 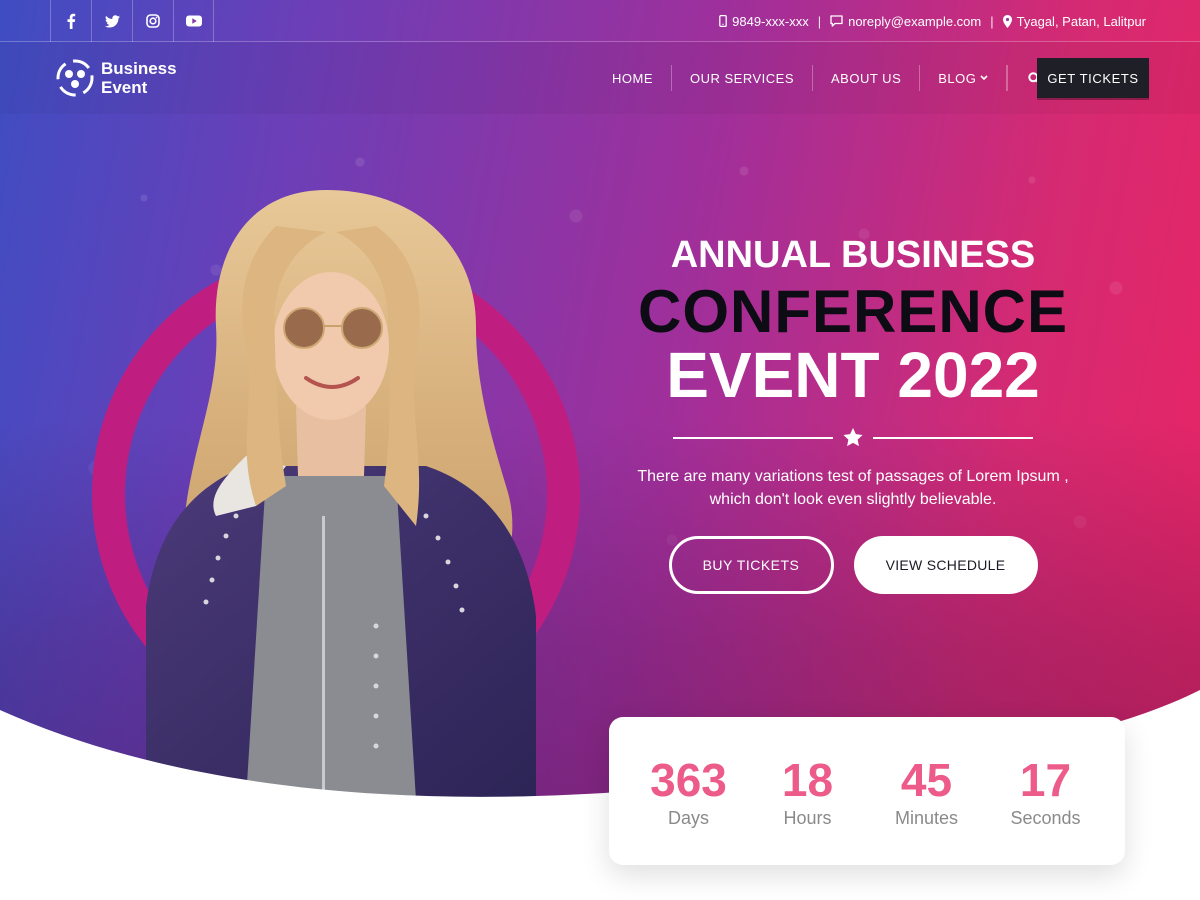 What do you see at coordinates (688, 779) in the screenshot?
I see `countdown-value: 363` at bounding box center [688, 779].